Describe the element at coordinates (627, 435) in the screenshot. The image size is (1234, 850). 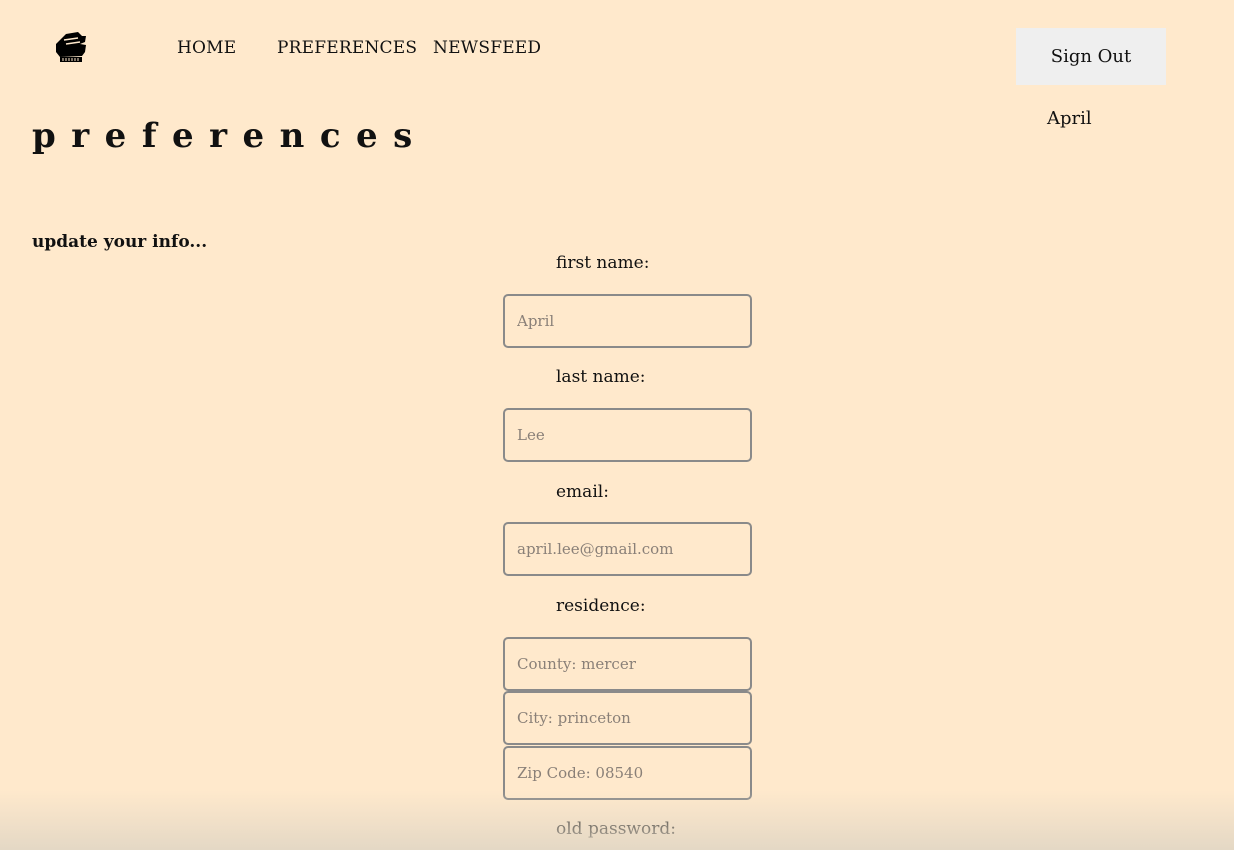
I see `last-name-input` at that location.